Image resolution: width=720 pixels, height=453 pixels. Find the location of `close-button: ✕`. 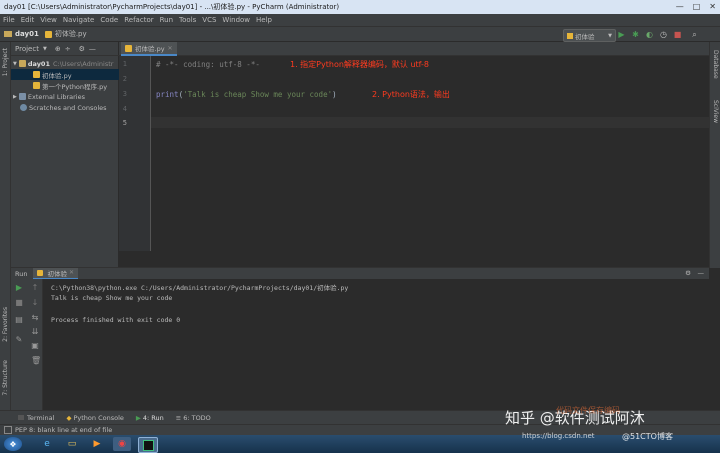

close-button: ✕ is located at coordinates (712, 6).